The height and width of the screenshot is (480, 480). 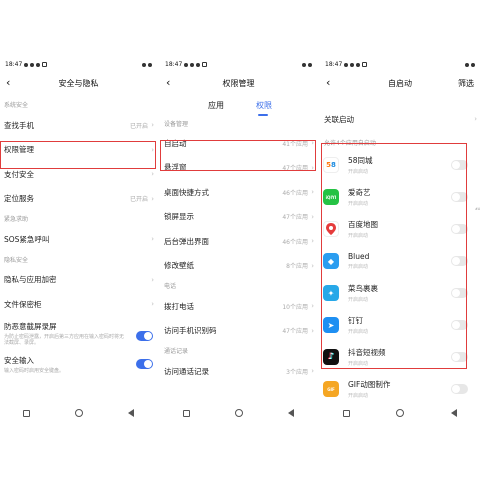 What do you see at coordinates (400, 165) in the screenshot?
I see `app-row: 58 58同城 开启启动` at bounding box center [400, 165].